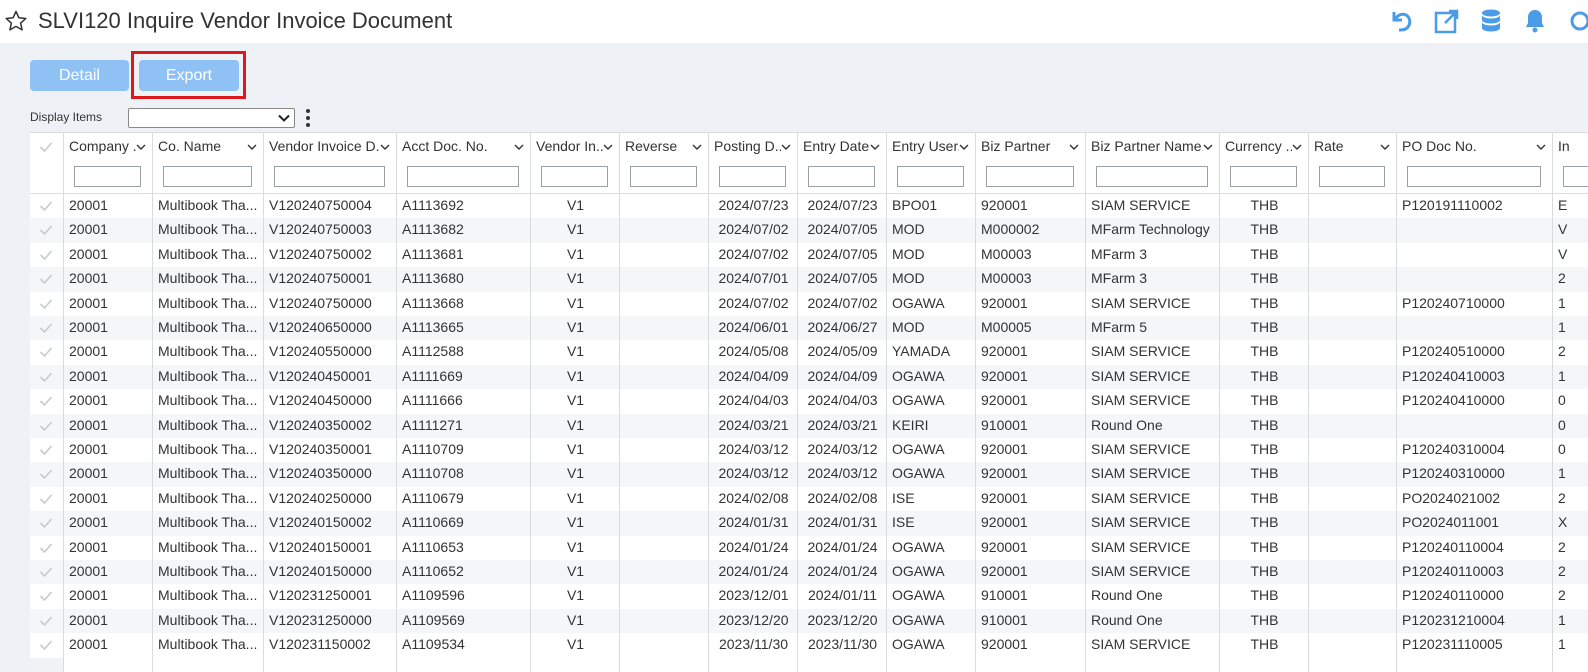  Describe the element at coordinates (202, 146) in the screenshot. I see `column-header-co-name: Co. Name` at that location.